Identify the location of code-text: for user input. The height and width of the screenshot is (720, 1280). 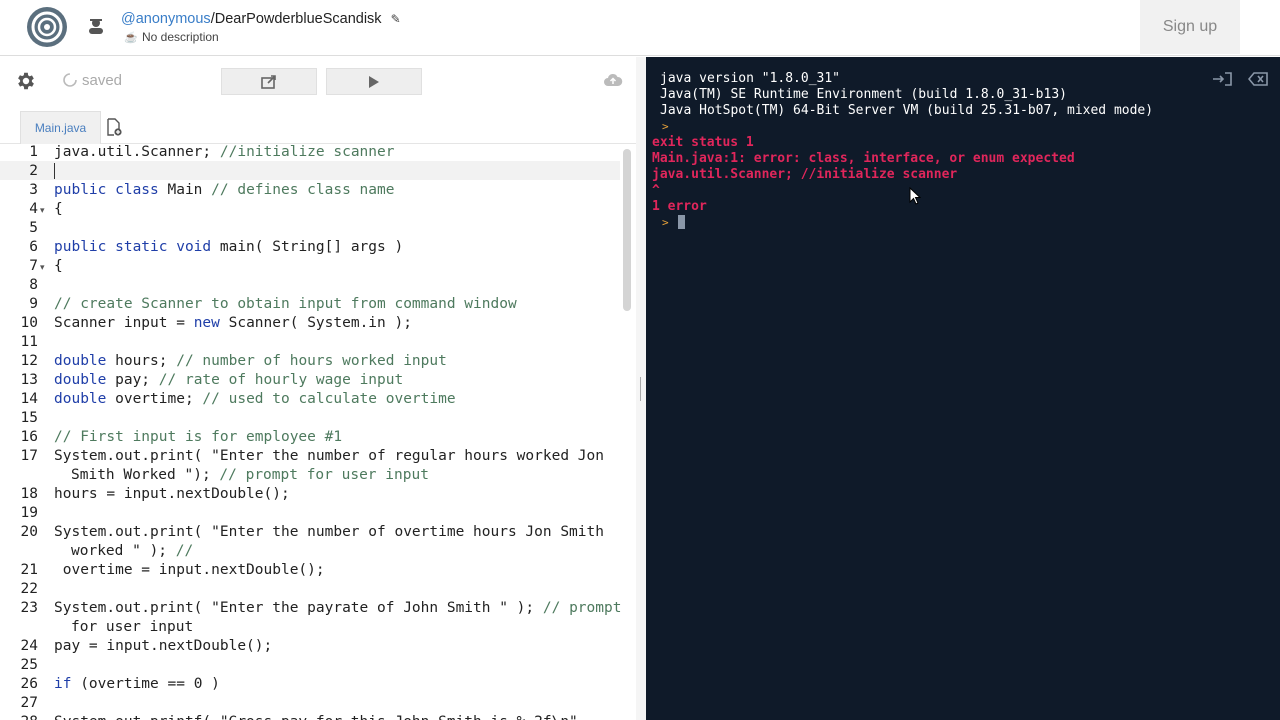
(132, 627).